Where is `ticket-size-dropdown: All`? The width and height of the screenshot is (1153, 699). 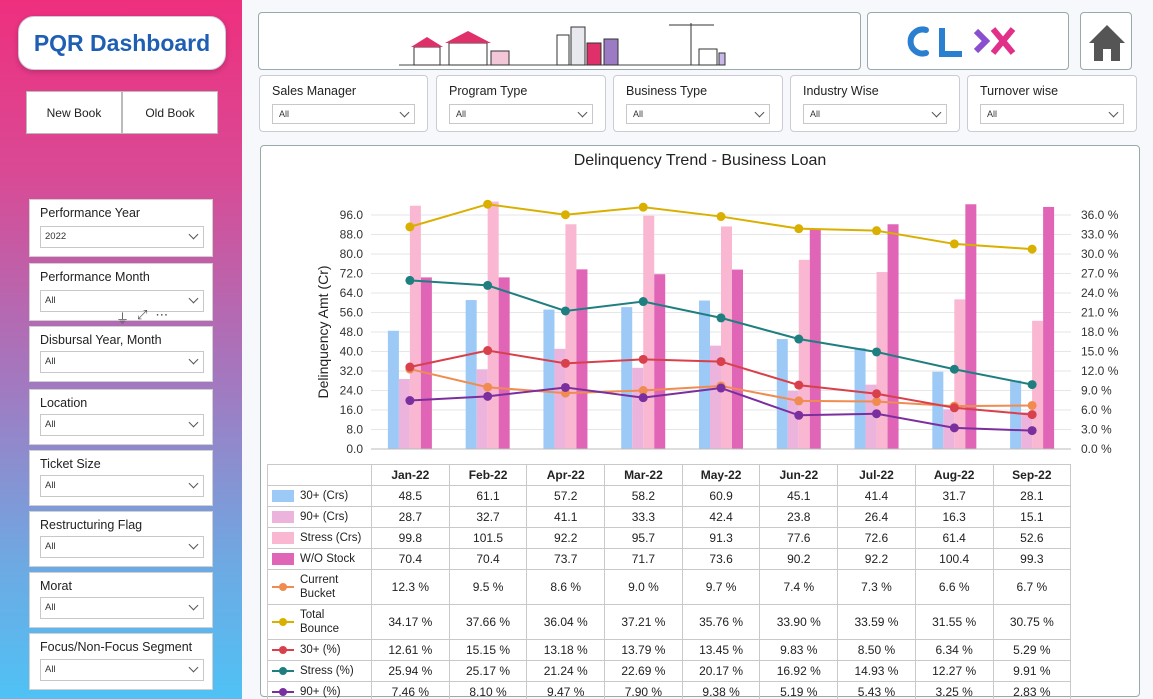 ticket-size-dropdown: All is located at coordinates (122, 486).